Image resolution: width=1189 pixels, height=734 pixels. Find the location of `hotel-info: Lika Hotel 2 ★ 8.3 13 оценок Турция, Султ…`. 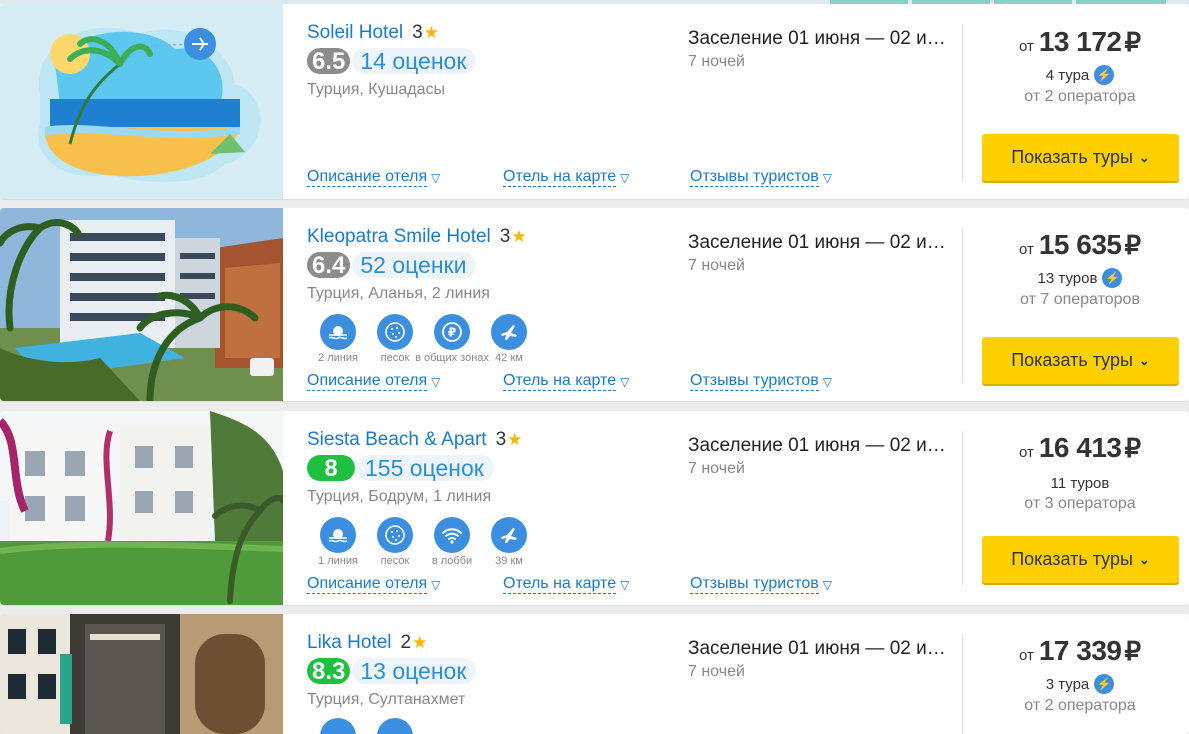

hotel-info: Lika Hotel 2 ★ 8.3 13 оценок Турция, Султ… is located at coordinates (492, 669).